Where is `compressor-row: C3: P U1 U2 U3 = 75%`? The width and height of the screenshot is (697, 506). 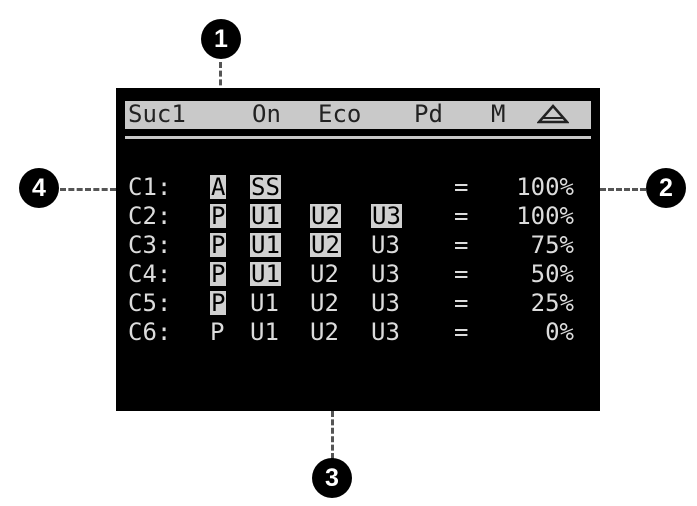 compressor-row: C3: P U1 U2 U3 = 75% is located at coordinates (358, 245).